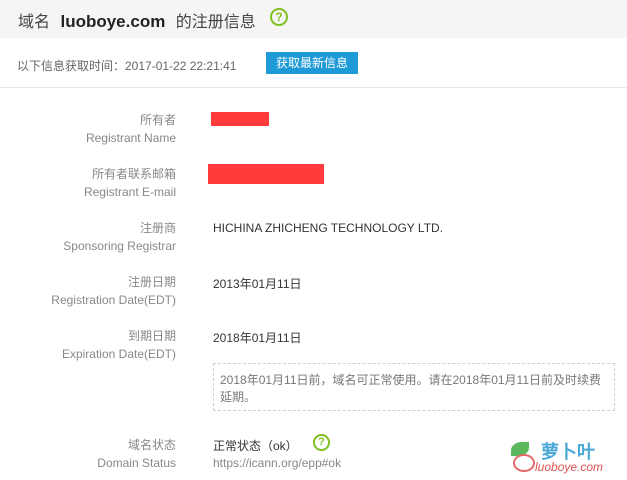 This screenshot has height=480, width=627. I want to click on title-suffix: 的注册信息, so click(215, 22).